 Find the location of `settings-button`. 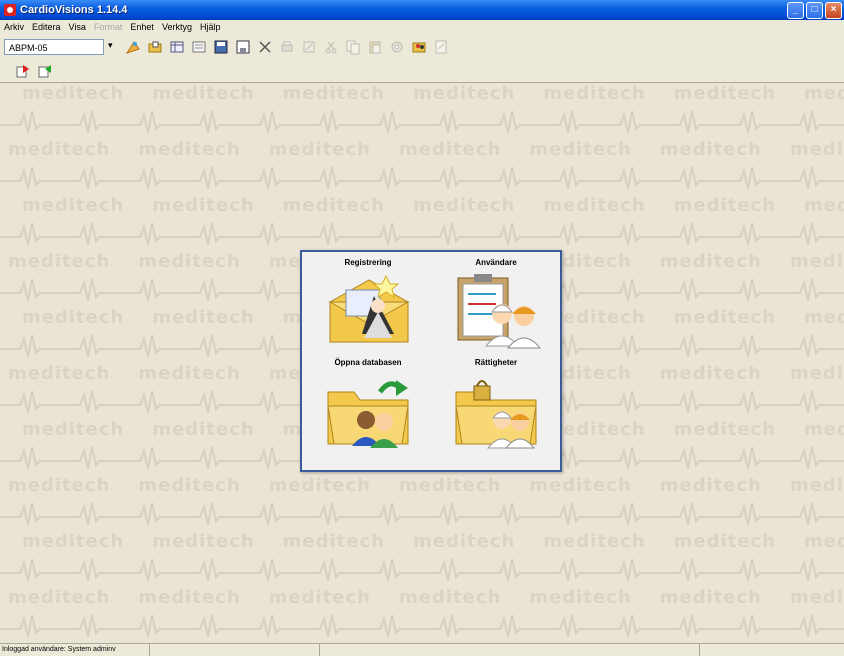

settings-button is located at coordinates (397, 47).